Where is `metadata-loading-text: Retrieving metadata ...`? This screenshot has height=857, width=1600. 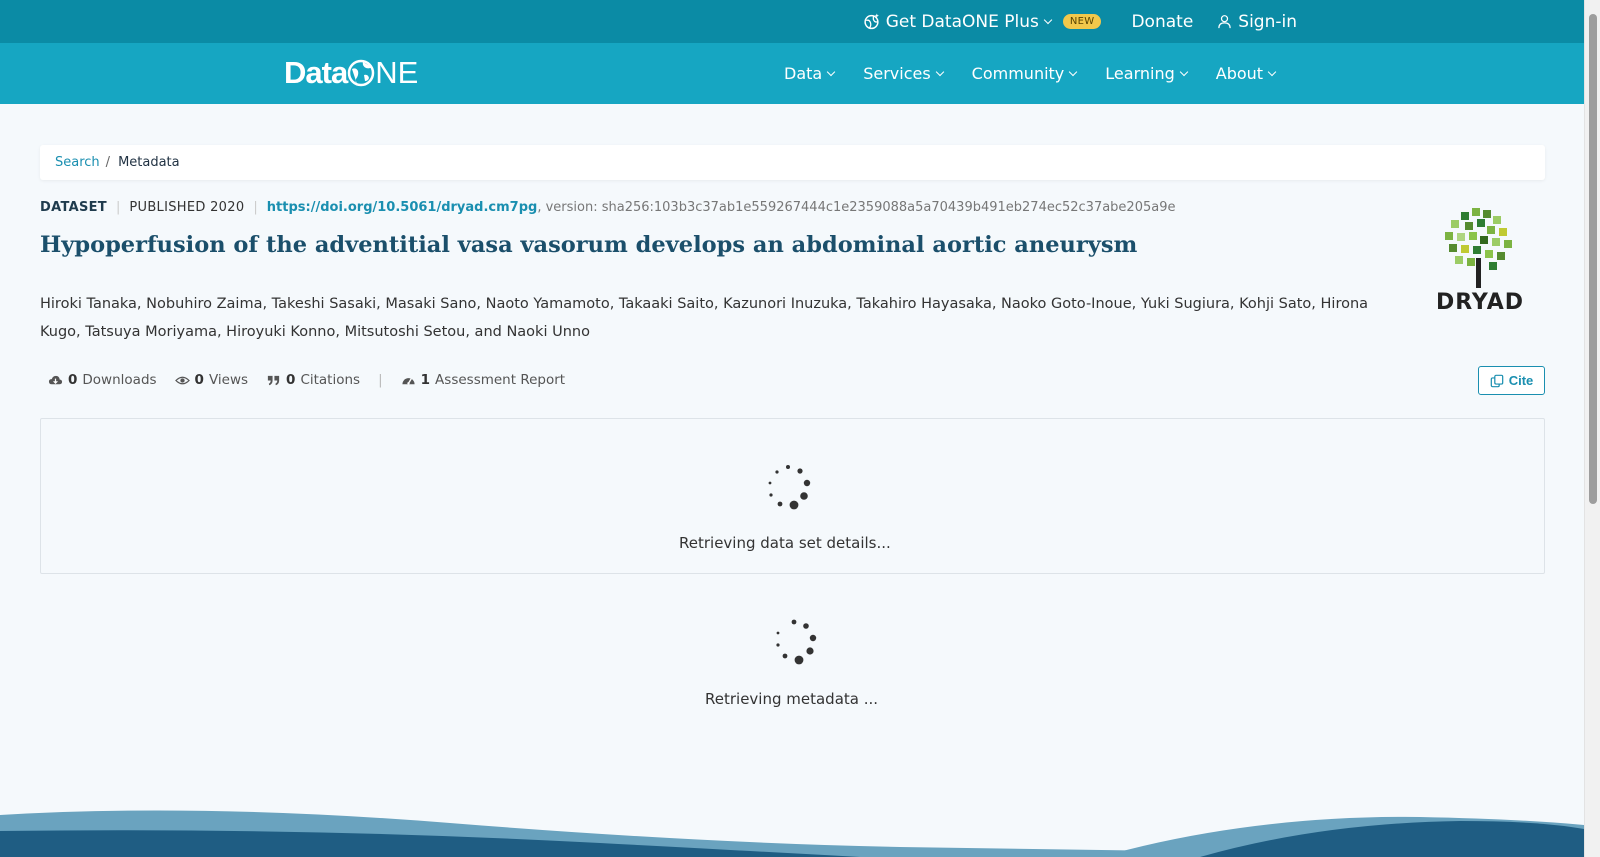
metadata-loading-text: Retrieving metadata ... is located at coordinates (792, 699).